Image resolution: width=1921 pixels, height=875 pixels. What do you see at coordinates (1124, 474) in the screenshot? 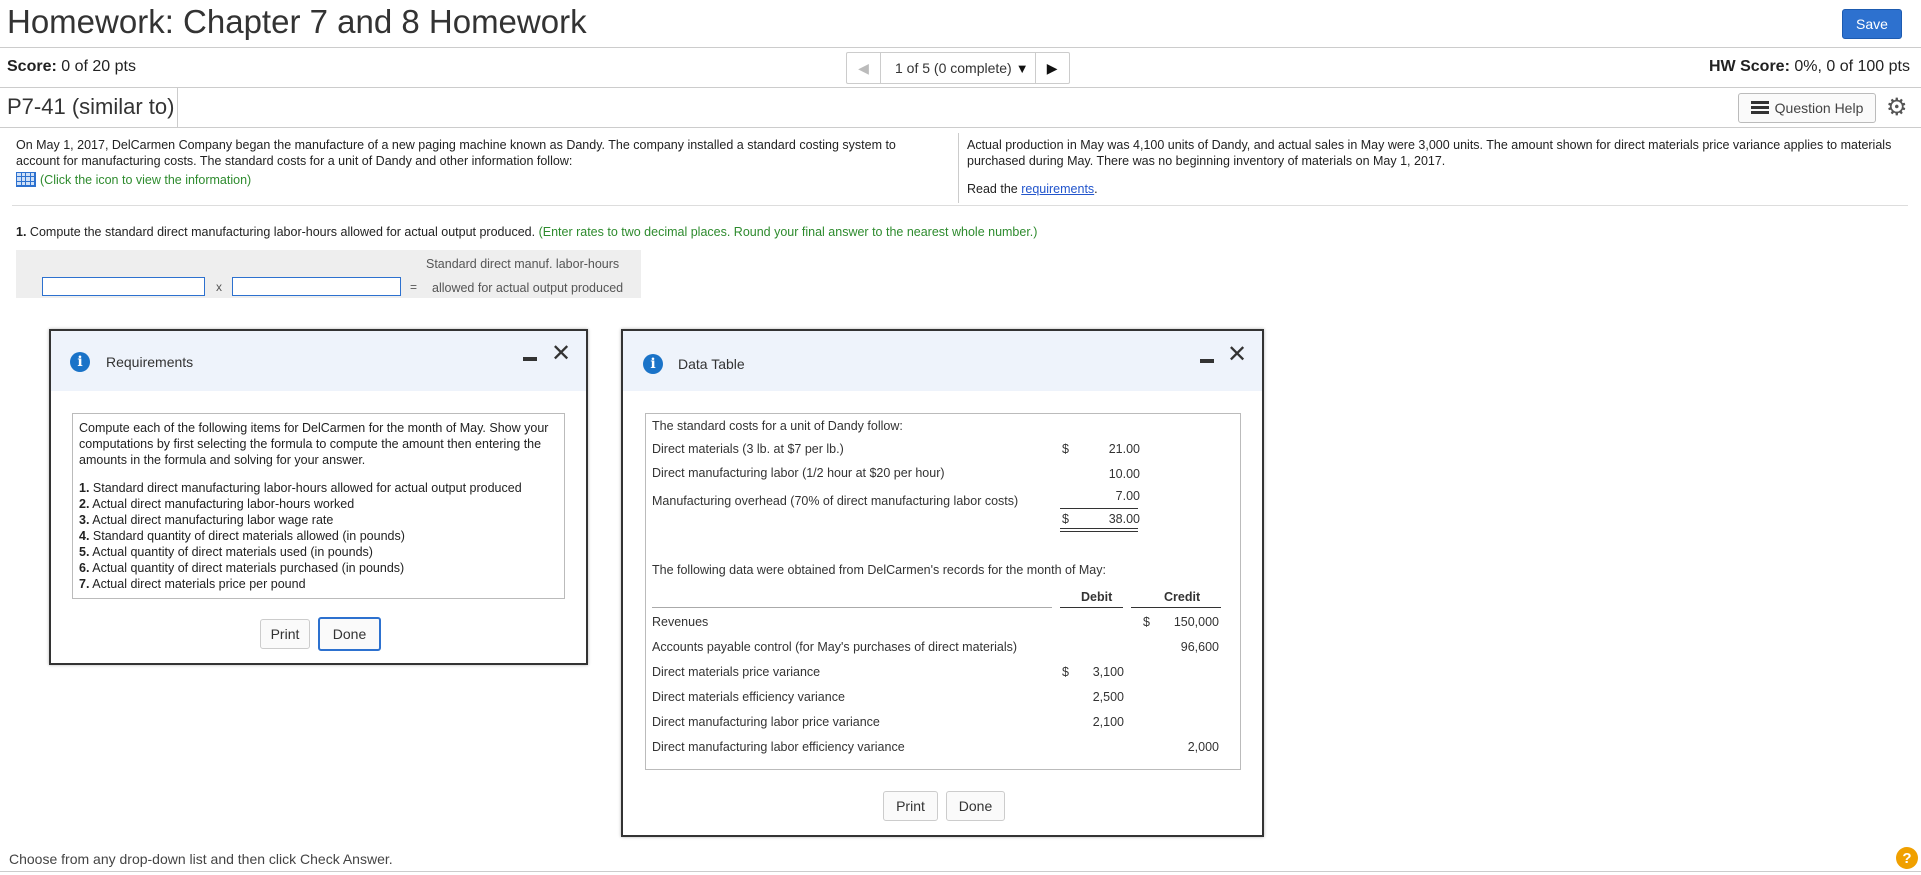
I see `std-row-value: 10.00` at bounding box center [1124, 474].